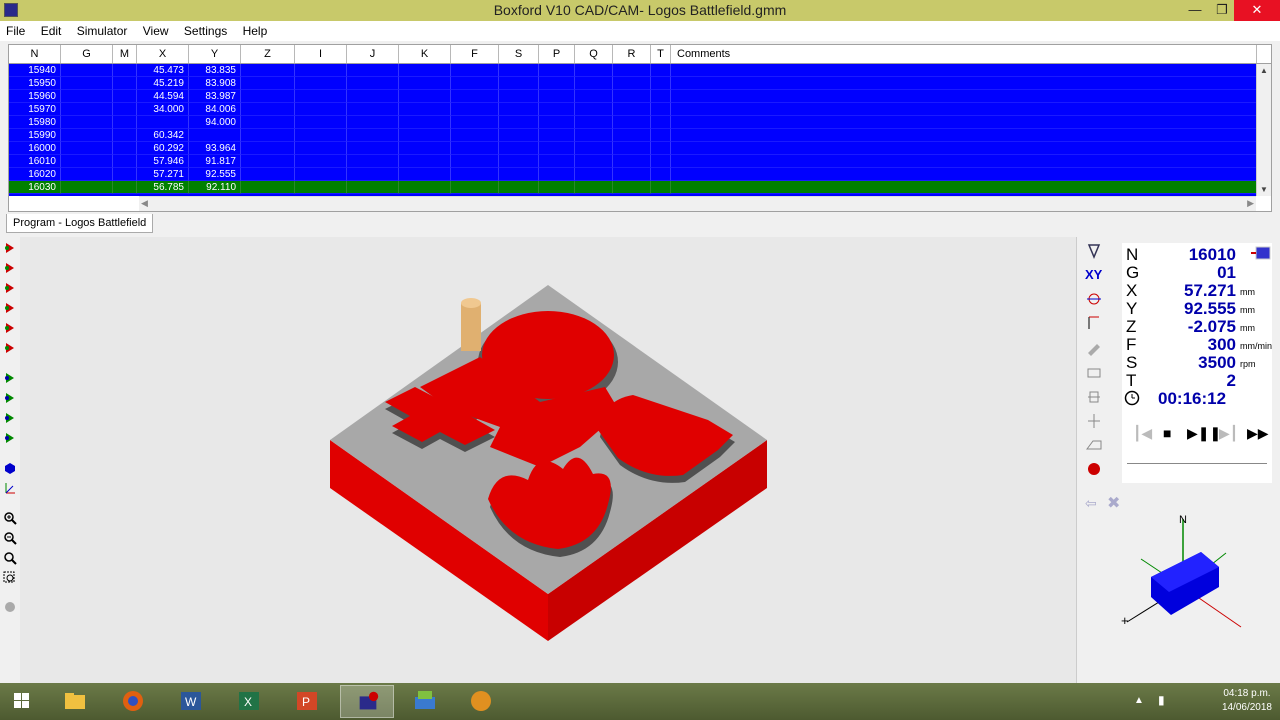 This screenshot has height=720, width=1280. What do you see at coordinates (425, 701) in the screenshot?
I see `boxford-3d-icon` at bounding box center [425, 701].